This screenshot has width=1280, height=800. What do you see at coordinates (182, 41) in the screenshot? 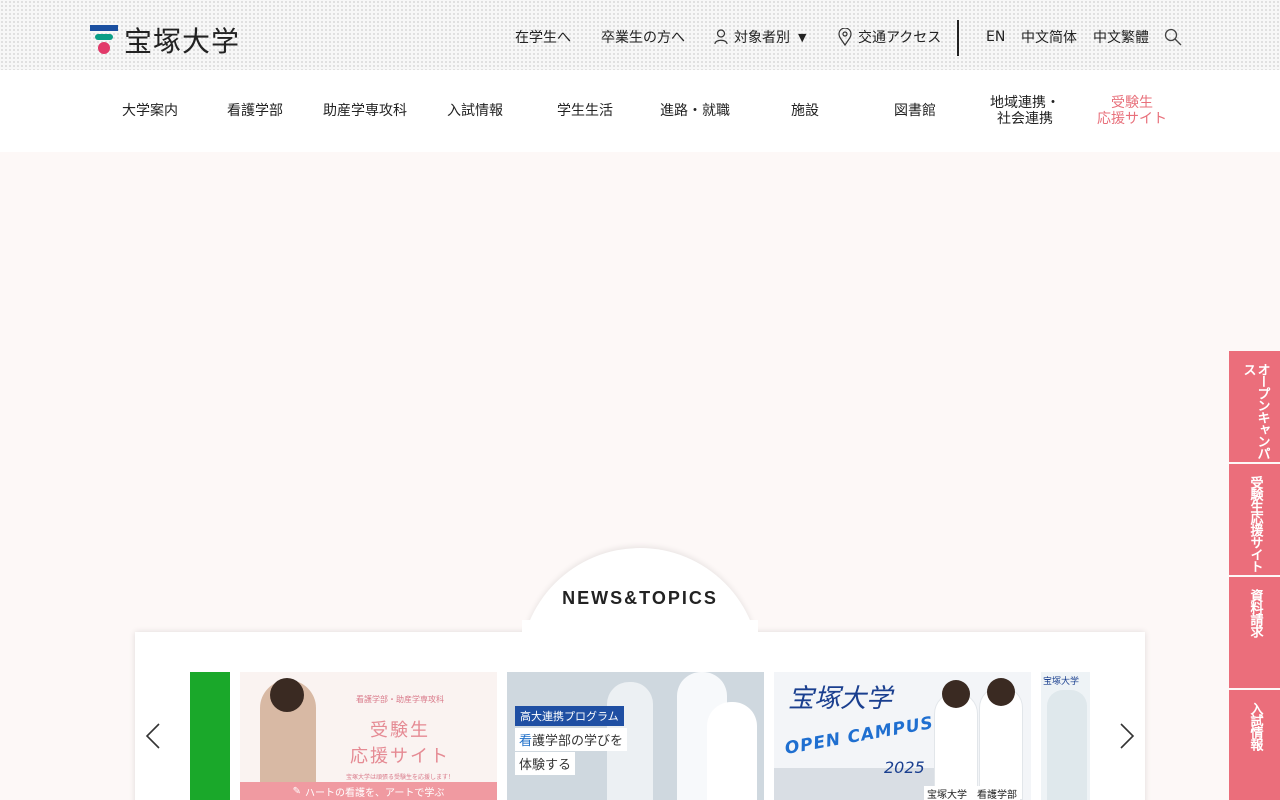
I see `logo-text: 宝塚大学` at bounding box center [182, 41].